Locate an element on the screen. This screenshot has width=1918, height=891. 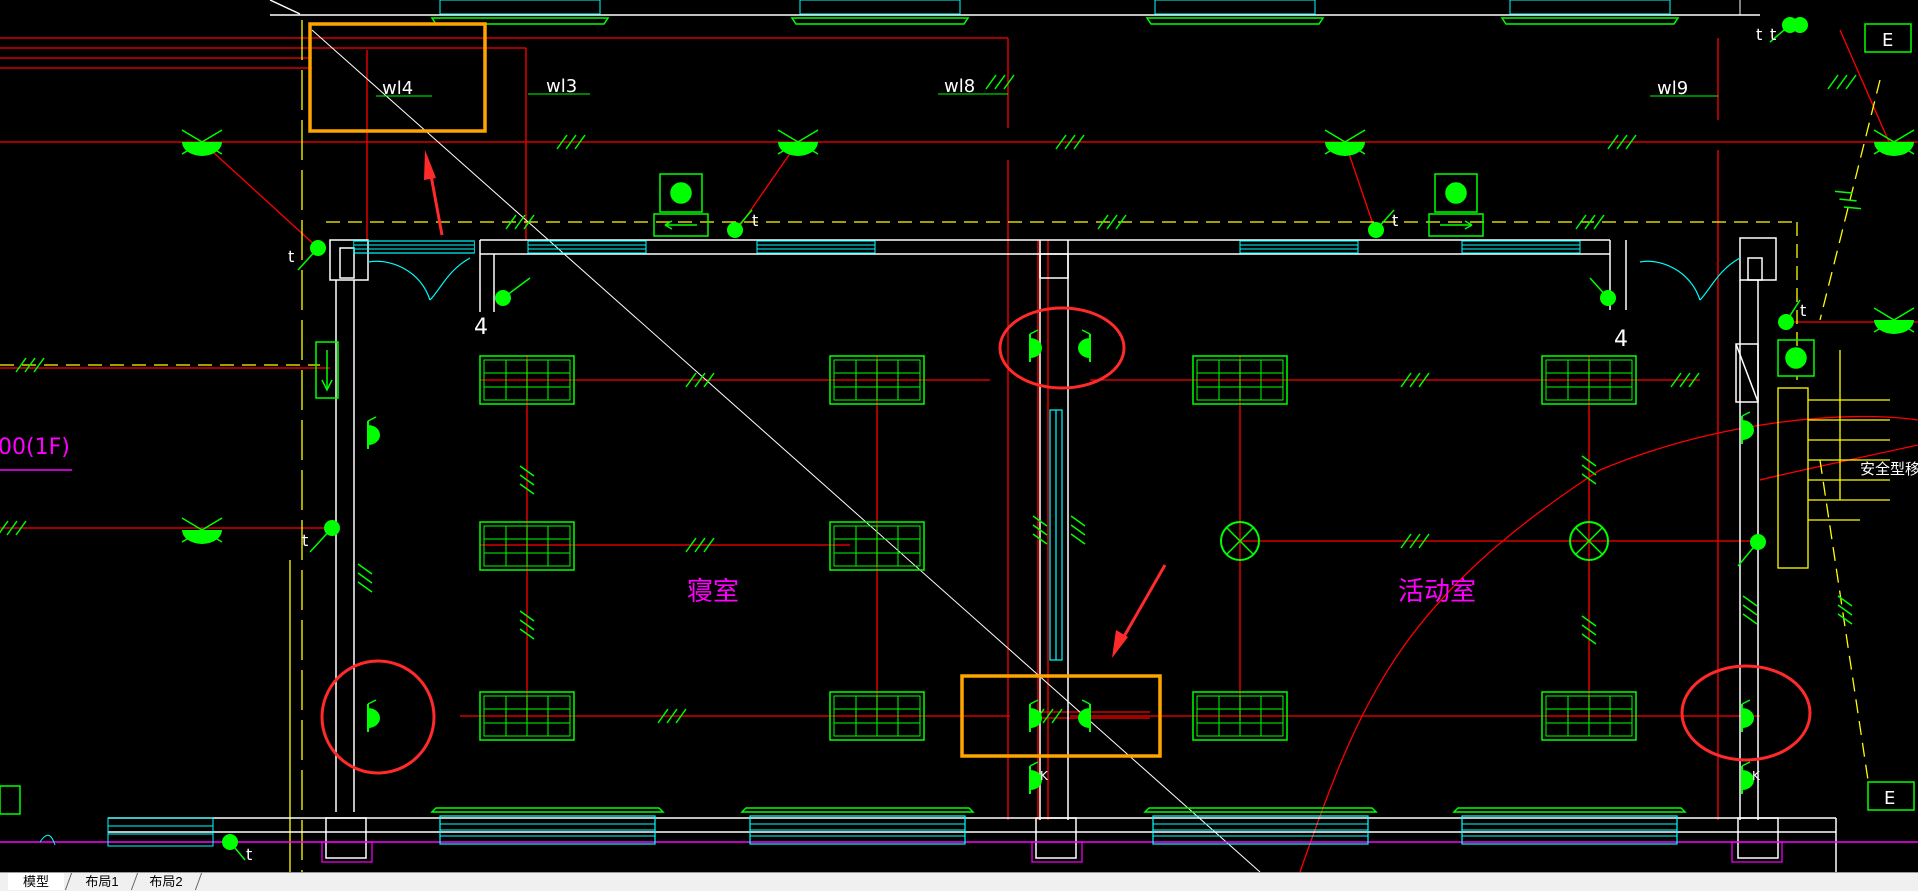
left-curve is located at coordinates (47, 840).